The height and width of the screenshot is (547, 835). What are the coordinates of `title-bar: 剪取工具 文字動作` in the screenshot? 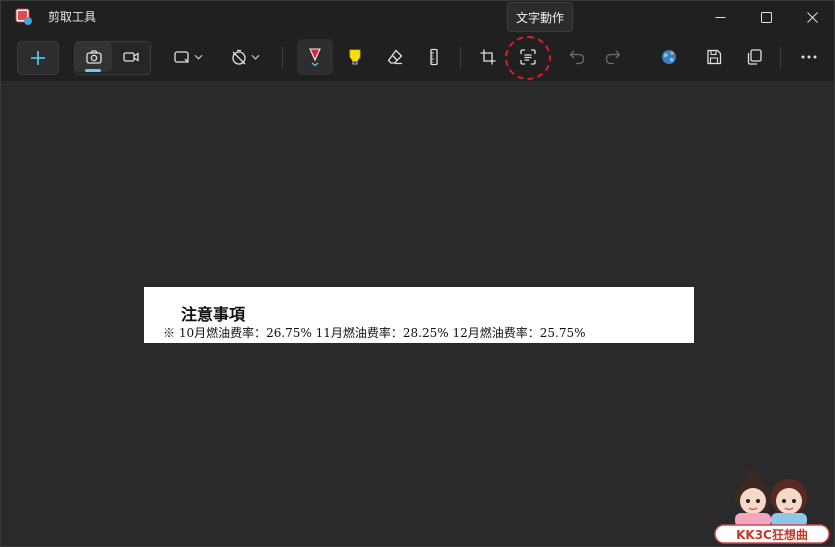 It's located at (417, 17).